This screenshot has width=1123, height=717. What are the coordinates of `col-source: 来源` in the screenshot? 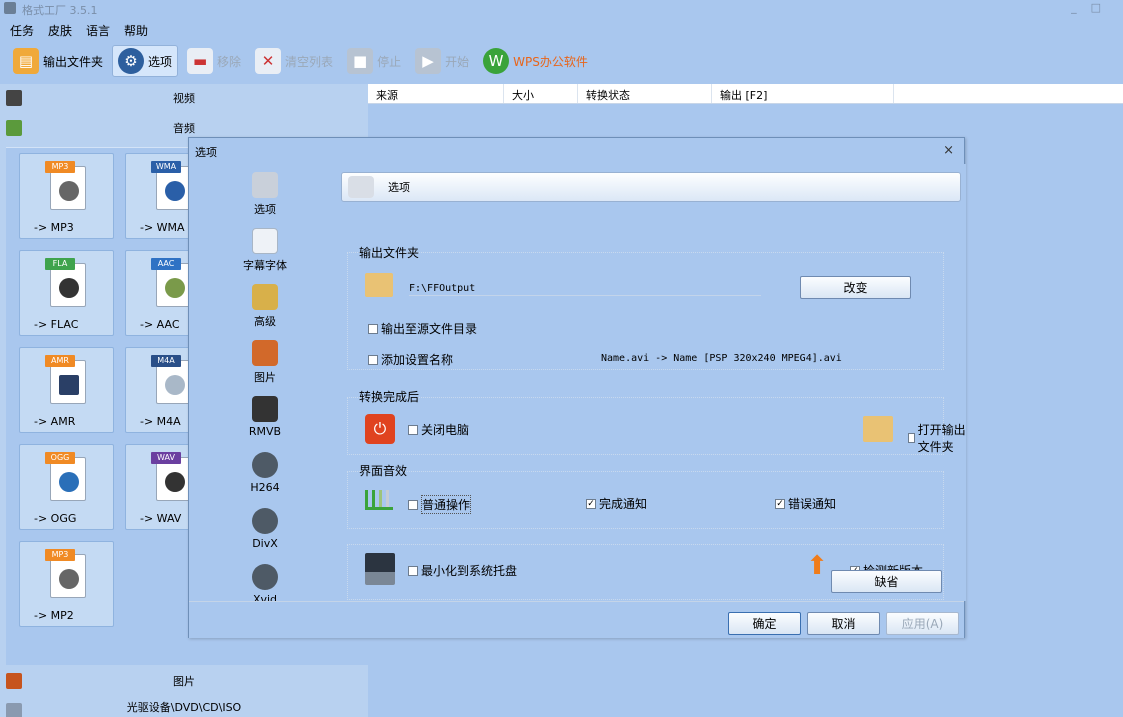 It's located at (436, 93).